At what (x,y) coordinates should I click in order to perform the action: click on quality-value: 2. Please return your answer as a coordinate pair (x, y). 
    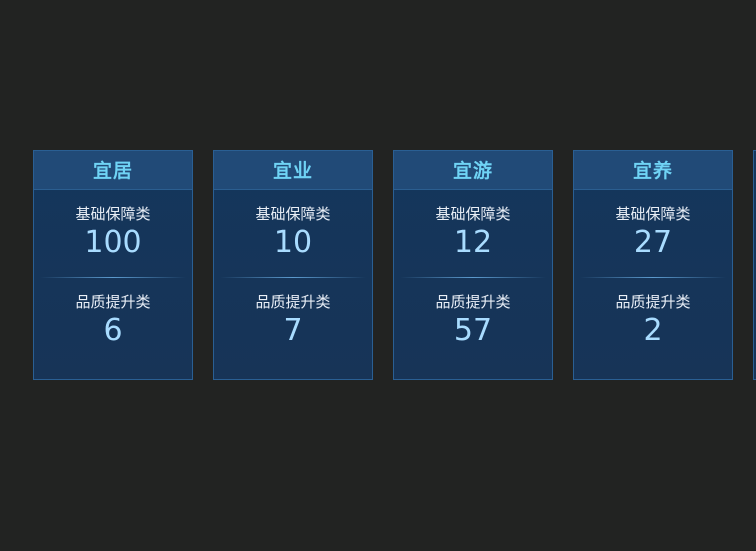
    Looking at the image, I should click on (653, 330).